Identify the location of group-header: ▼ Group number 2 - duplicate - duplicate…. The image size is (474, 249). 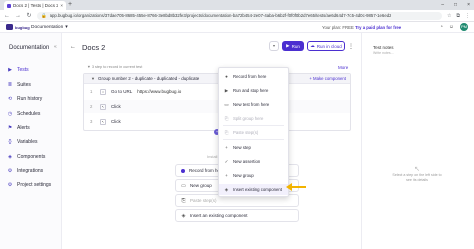
(217, 79).